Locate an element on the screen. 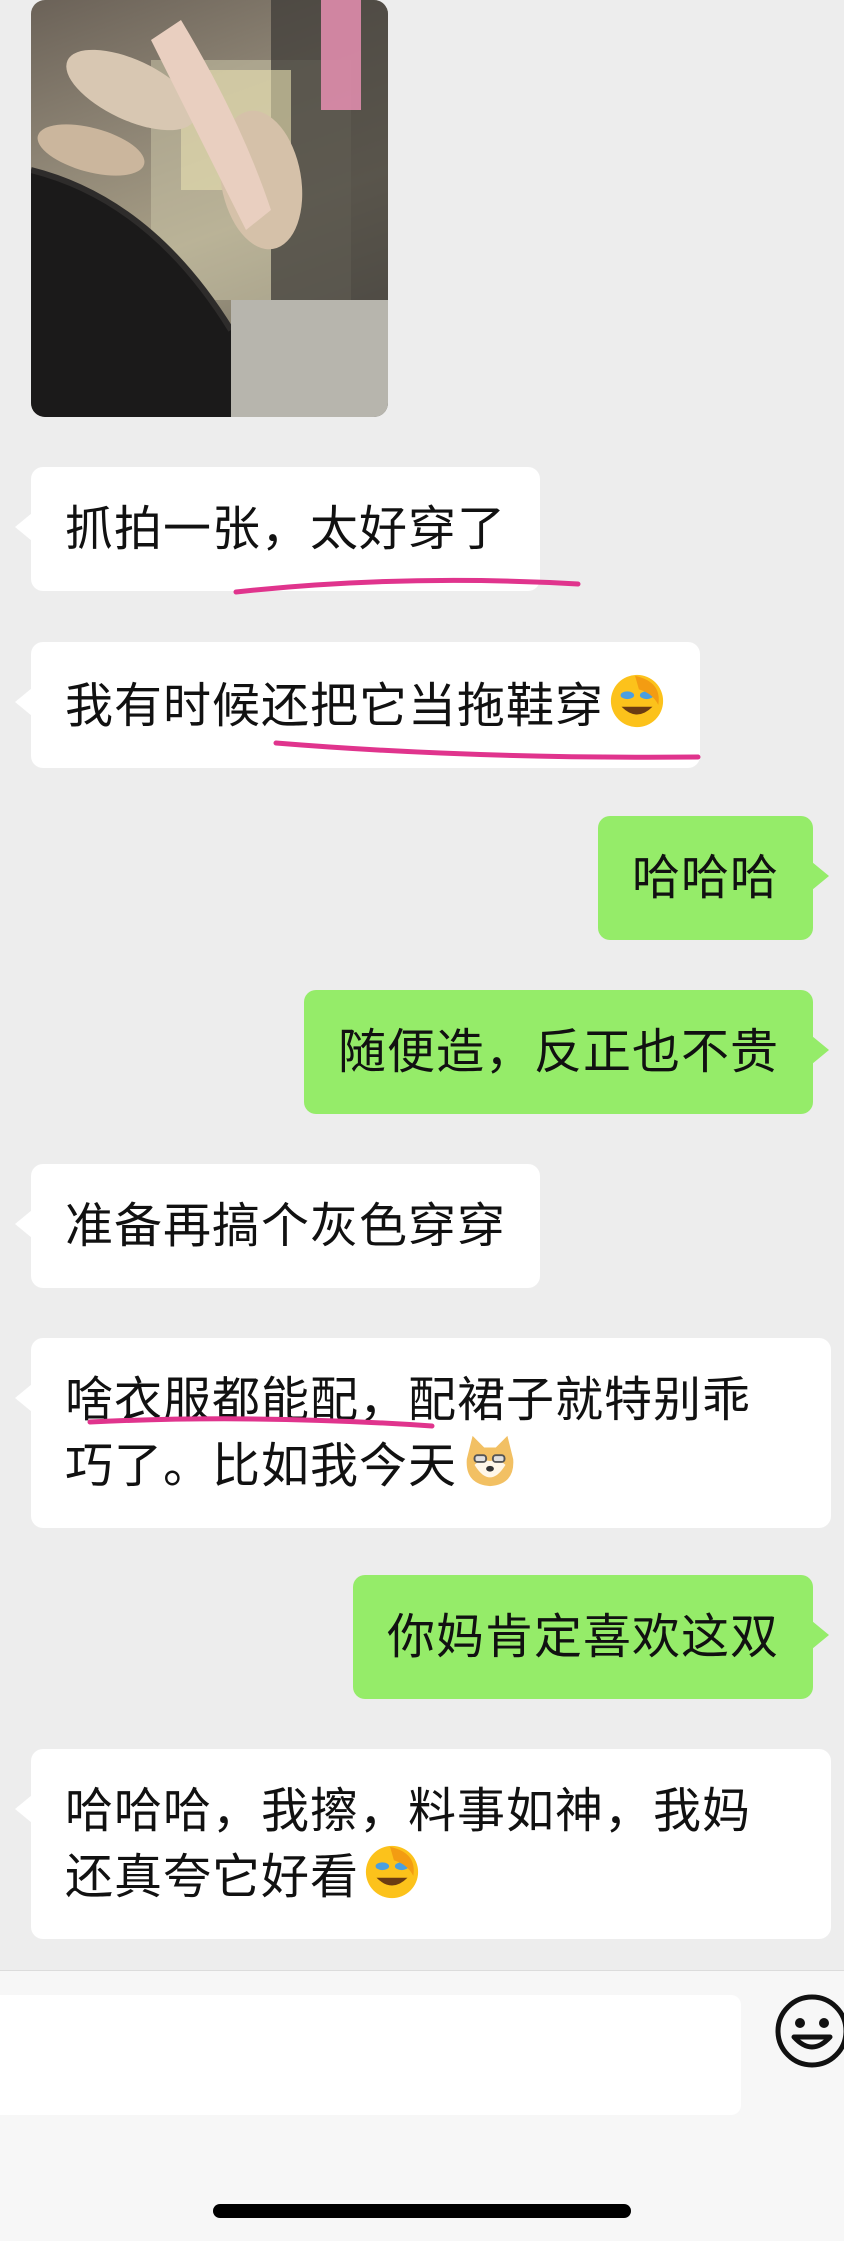 The height and width of the screenshot is (2241, 844). received-message: 准备再搞个灰色穿穿 is located at coordinates (277, 1226).